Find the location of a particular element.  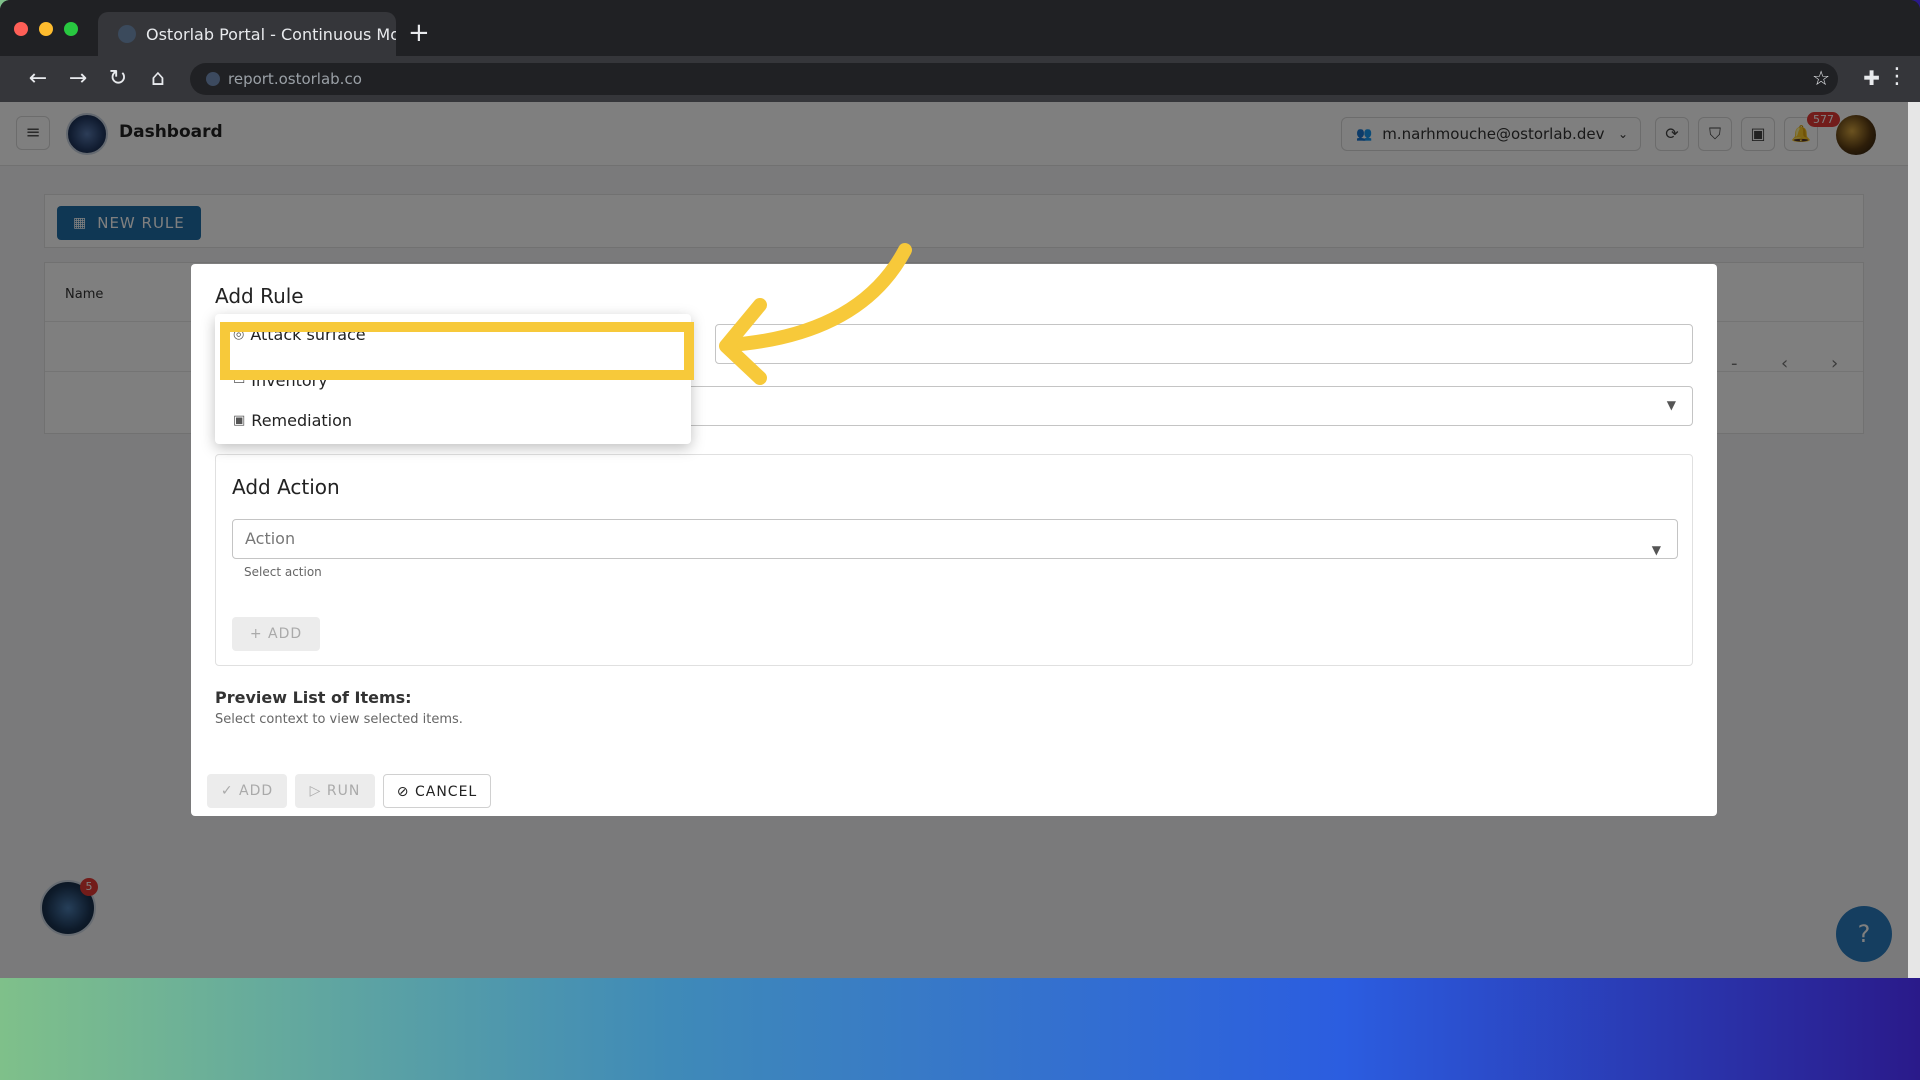

action-helper-text: Select action is located at coordinates (283, 572).